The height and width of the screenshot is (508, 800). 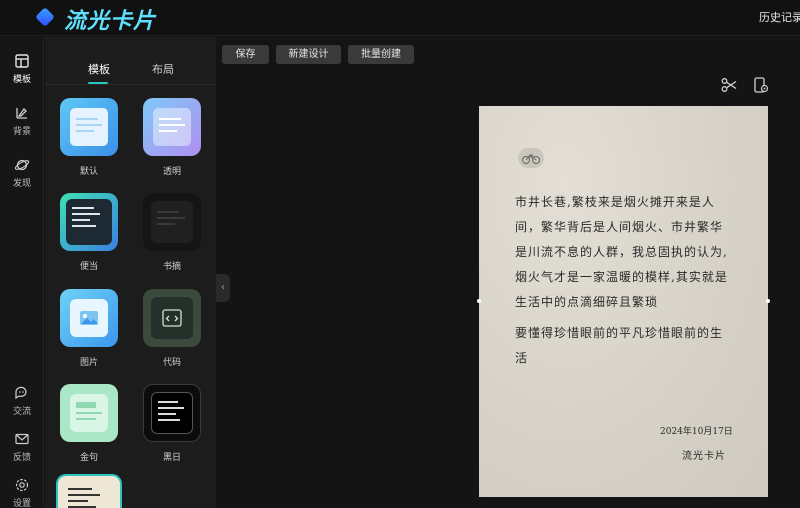 What do you see at coordinates (21, 132) in the screenshot?
I see `rail-label: 背景` at bounding box center [21, 132].